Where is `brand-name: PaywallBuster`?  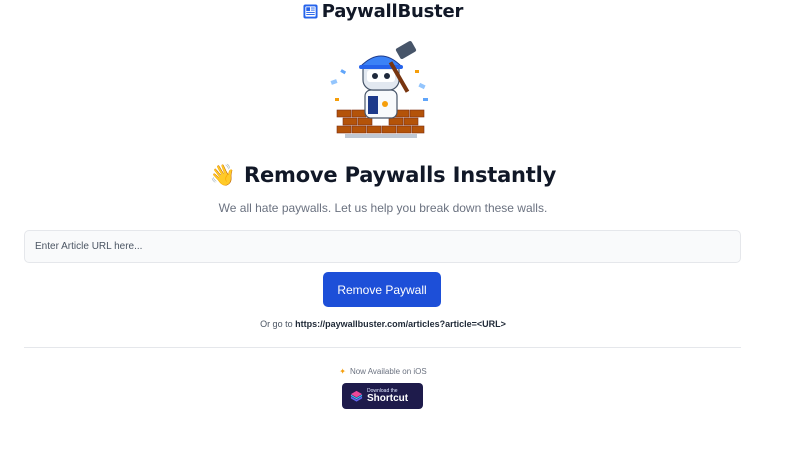 brand-name: PaywallBuster is located at coordinates (392, 11).